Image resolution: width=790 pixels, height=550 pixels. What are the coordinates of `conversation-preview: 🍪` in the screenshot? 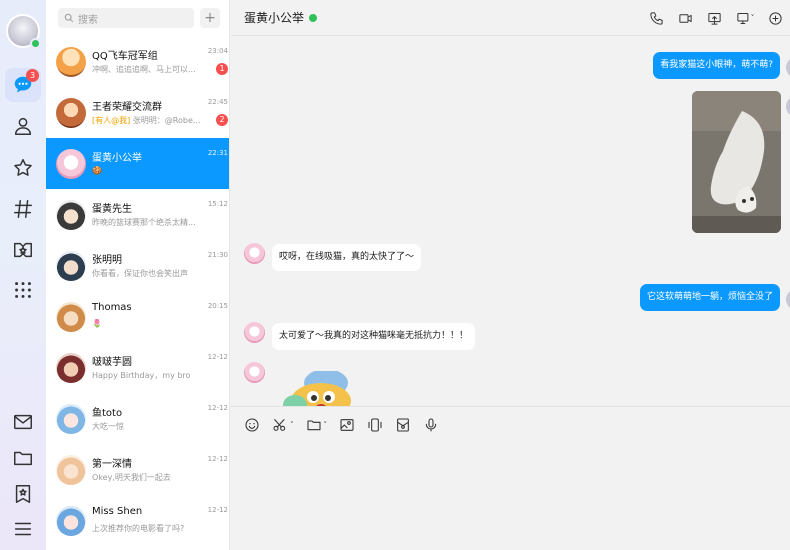 It's located at (97, 170).